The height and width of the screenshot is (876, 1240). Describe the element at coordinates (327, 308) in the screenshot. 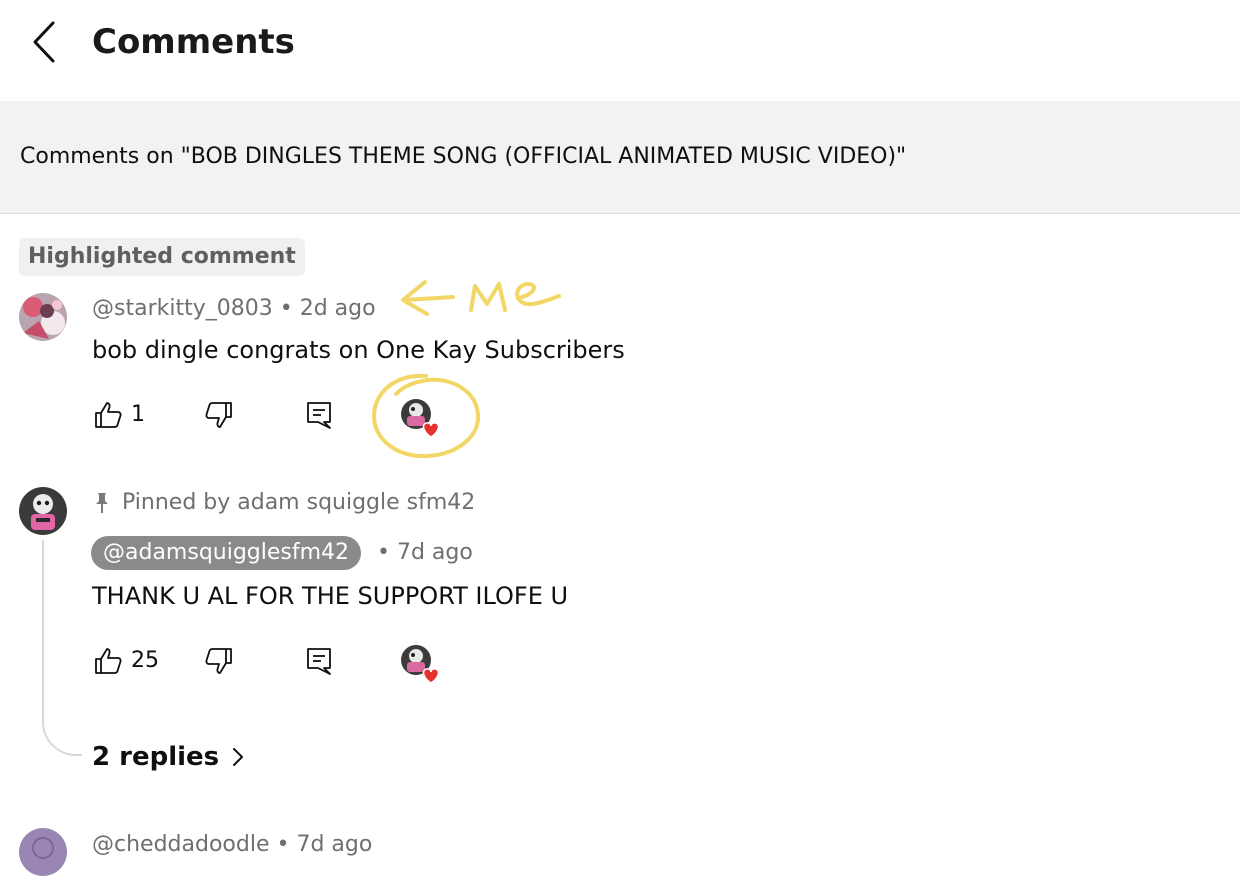

I see `comment-time: • 2d ago` at that location.